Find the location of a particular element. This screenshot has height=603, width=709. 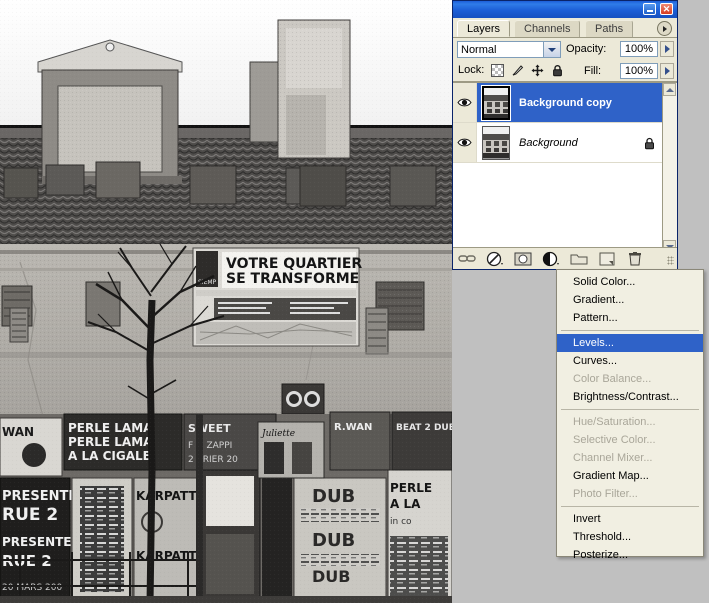

new-layer-icon is located at coordinates (607, 259).